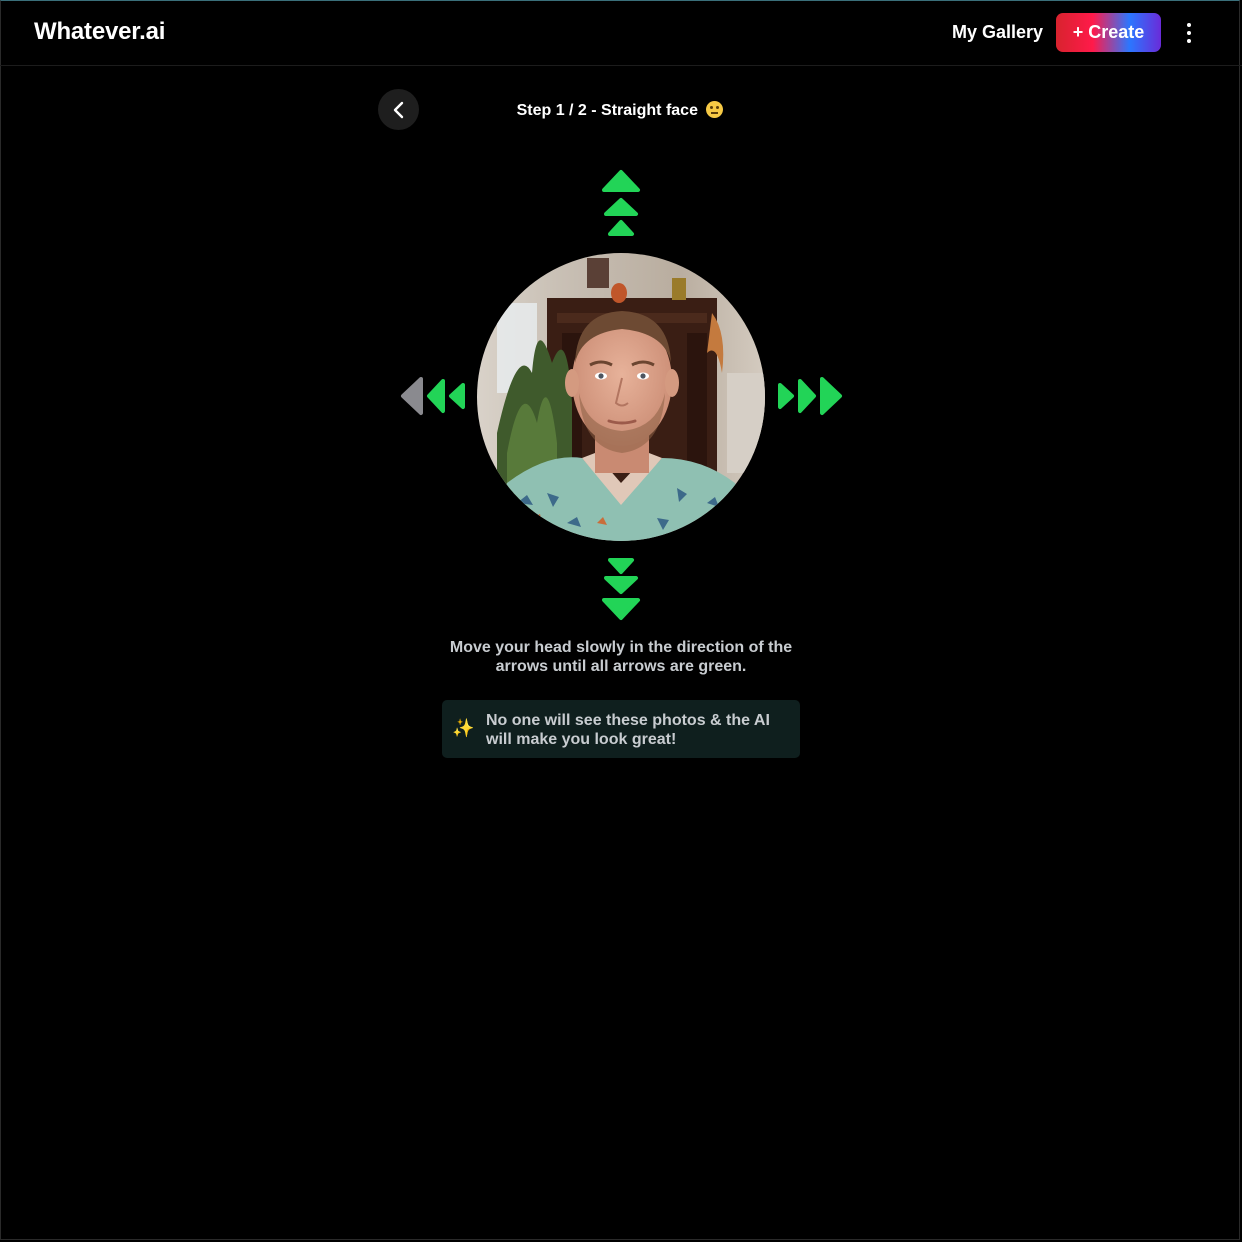 The width and height of the screenshot is (1242, 1242). What do you see at coordinates (715, 109) in the screenshot?
I see `neutral-face-icon` at bounding box center [715, 109].